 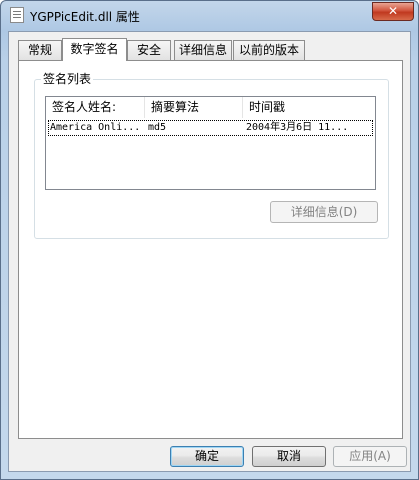 What do you see at coordinates (309, 107) in the screenshot?
I see `column-header-timestamp: 时间戳` at bounding box center [309, 107].